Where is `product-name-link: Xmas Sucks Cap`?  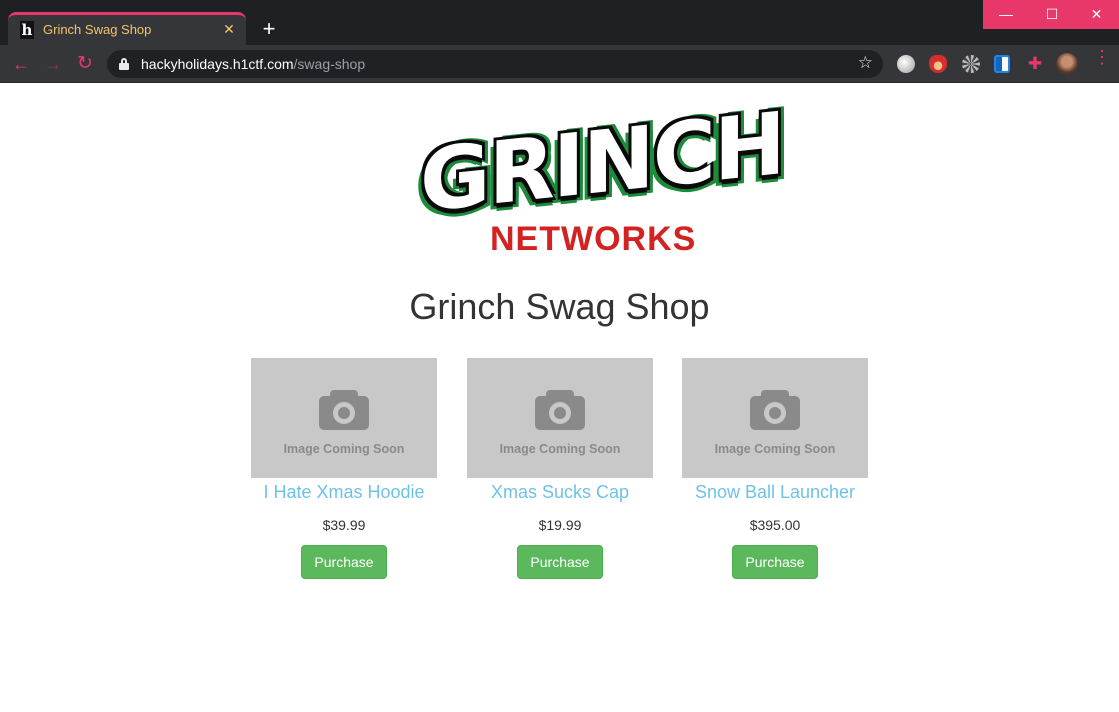 product-name-link: Xmas Sucks Cap is located at coordinates (560, 492).